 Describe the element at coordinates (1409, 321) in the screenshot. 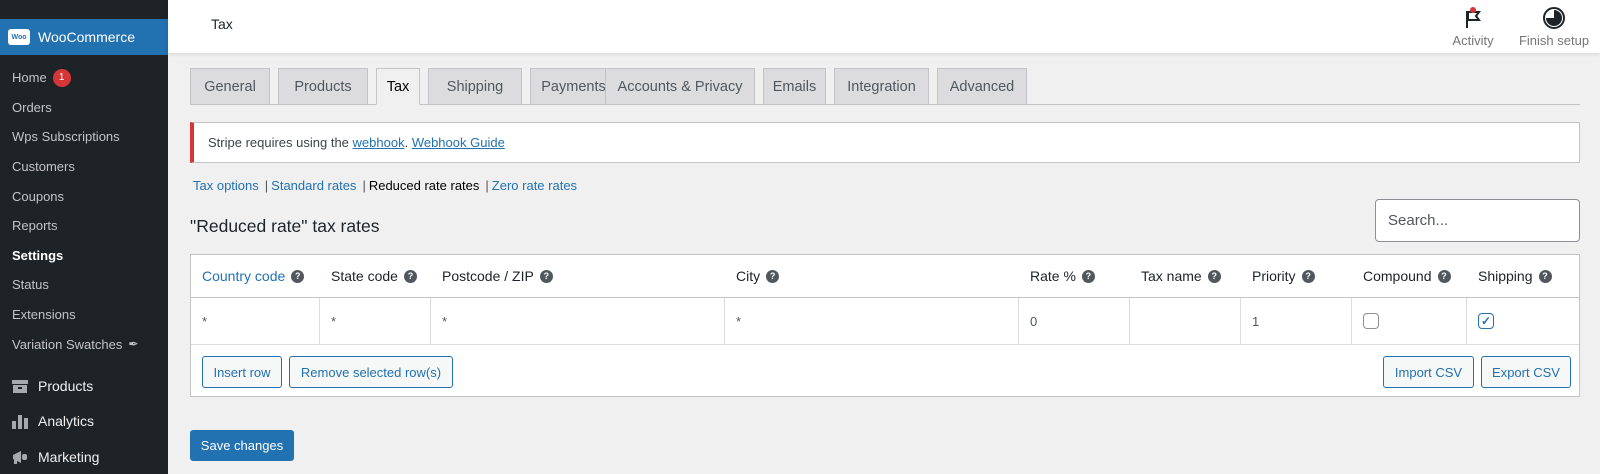

I see `cell-compound` at that location.